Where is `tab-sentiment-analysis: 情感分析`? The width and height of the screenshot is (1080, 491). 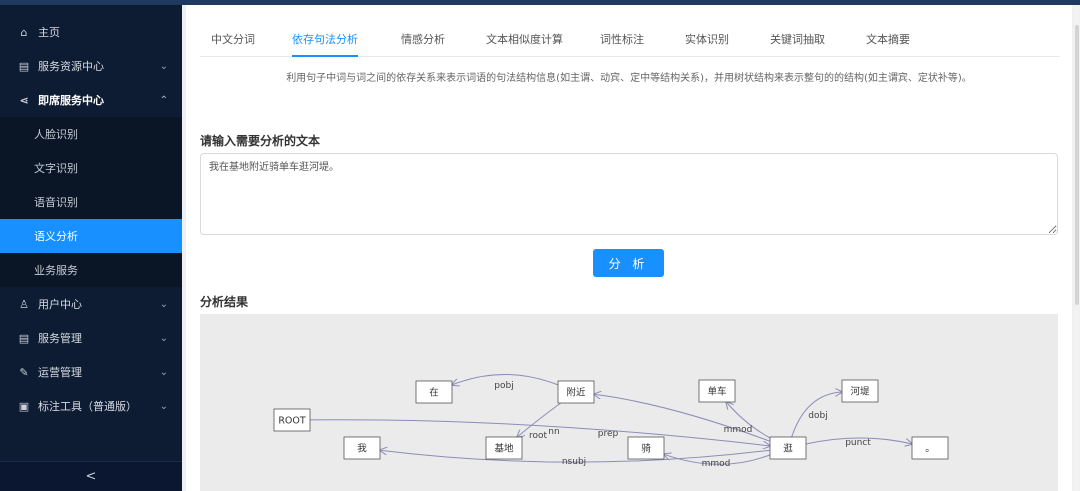 tab-sentiment-analysis: 情感分析 is located at coordinates (423, 44).